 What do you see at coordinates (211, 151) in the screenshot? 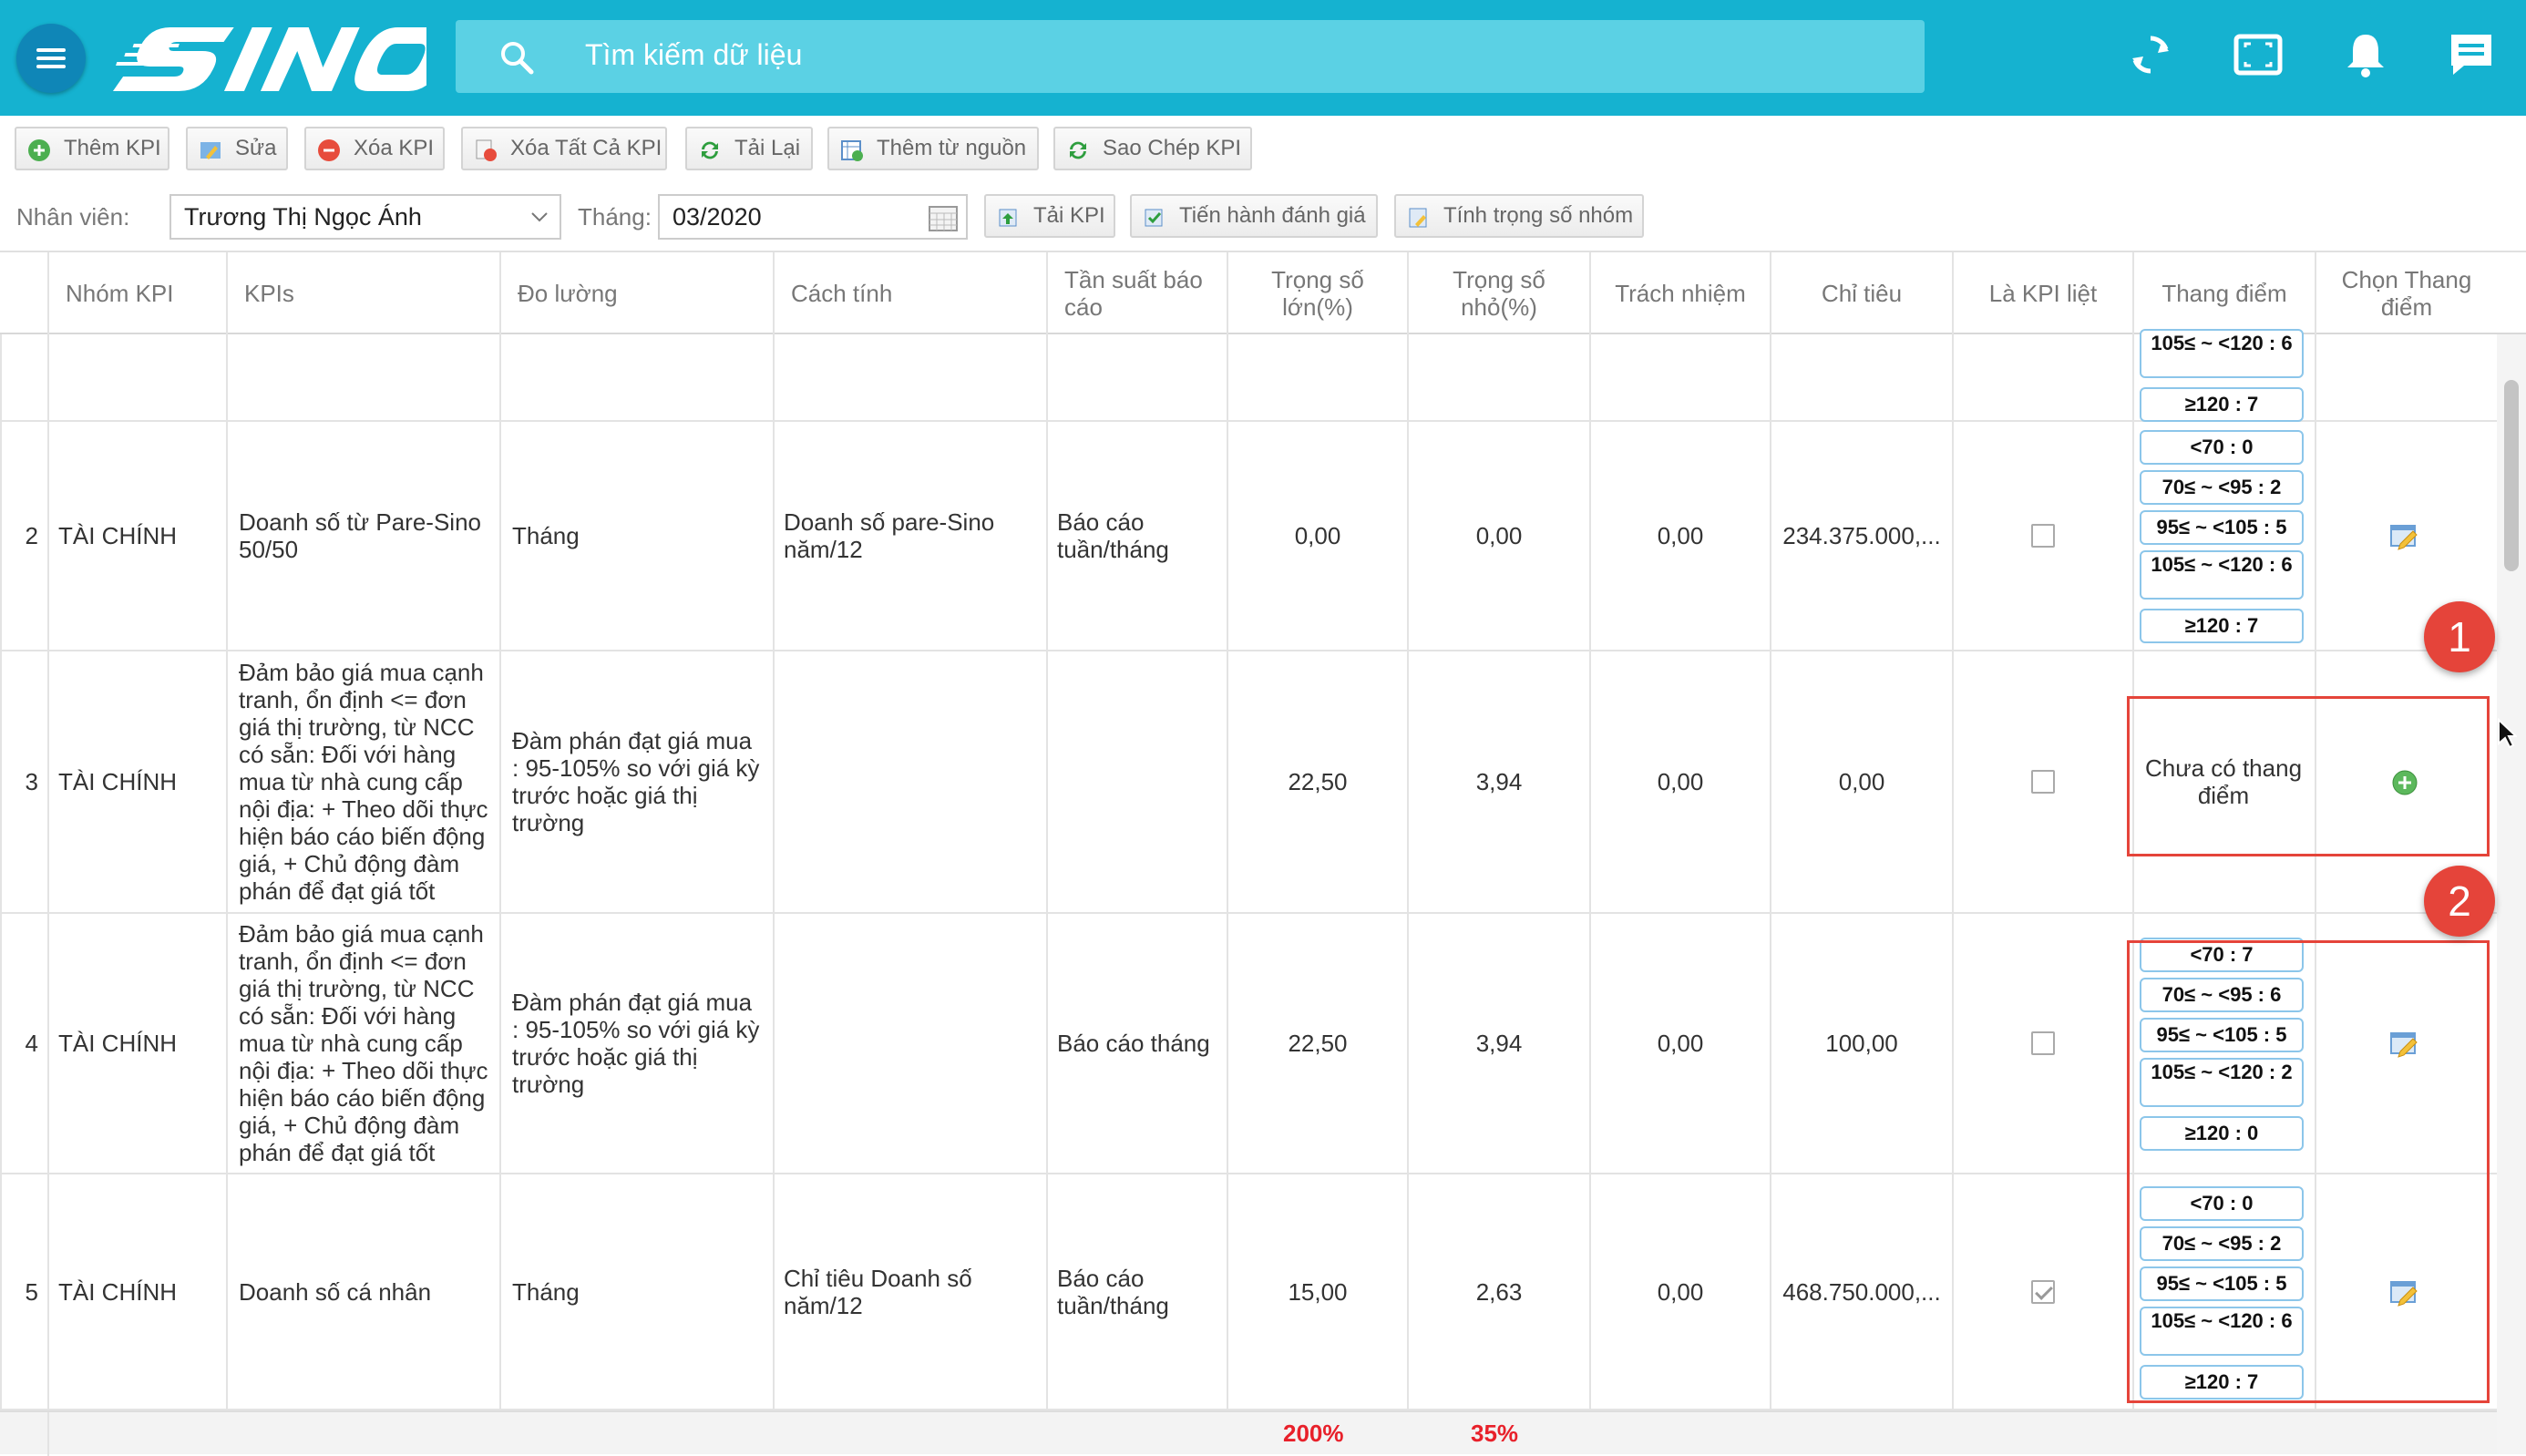
I see `edit-icon` at bounding box center [211, 151].